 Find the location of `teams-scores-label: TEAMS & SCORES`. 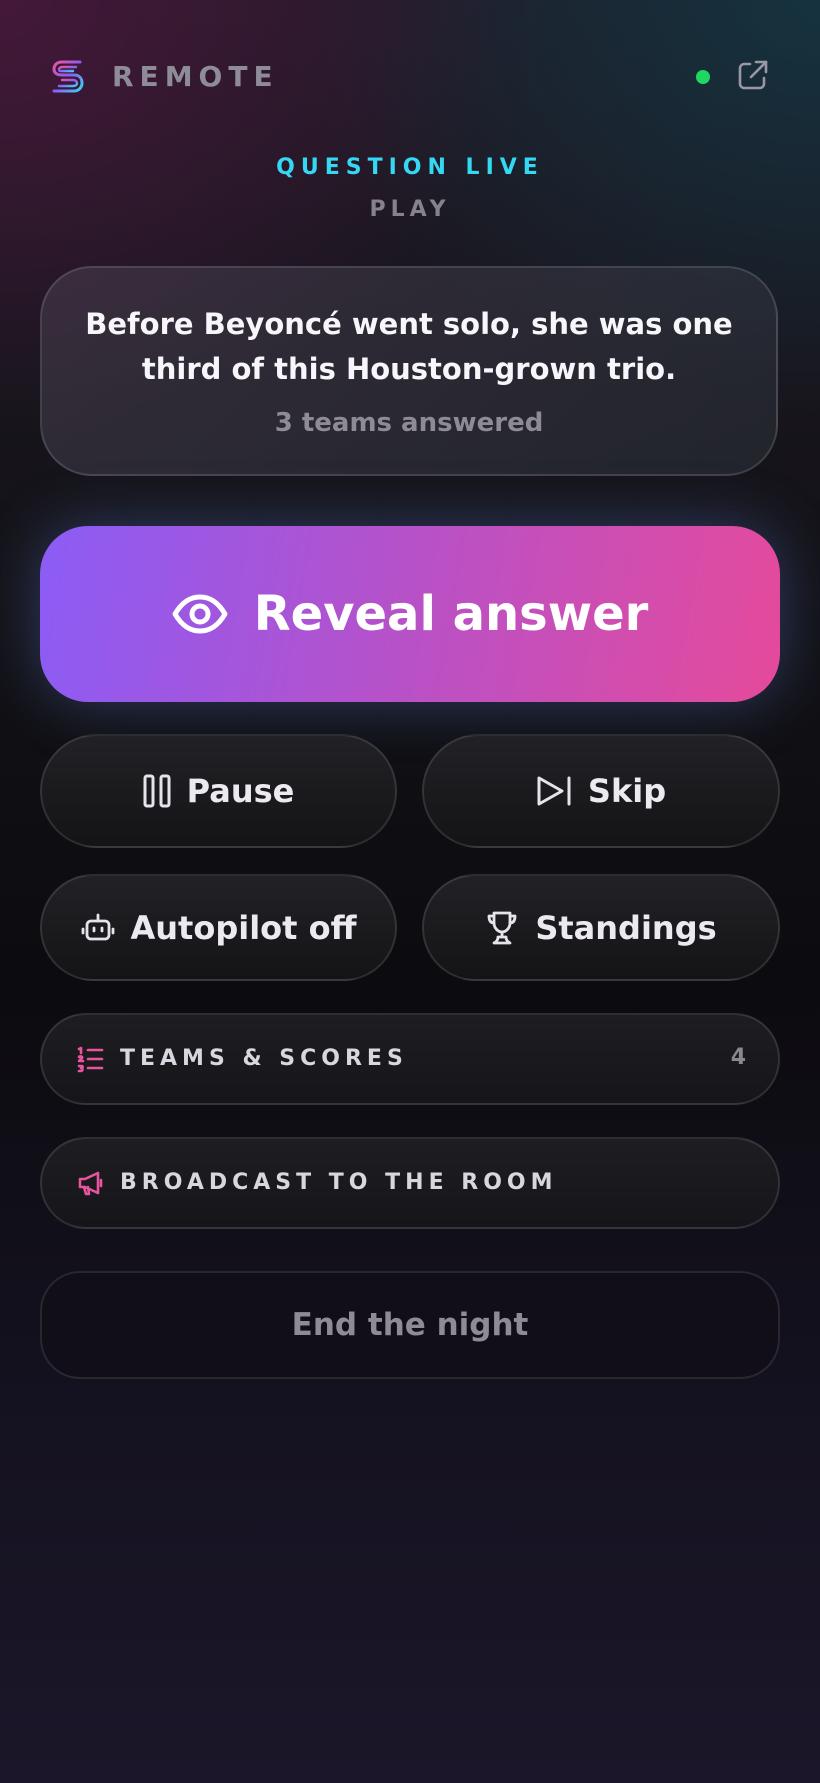

teams-scores-label: TEAMS & SCORES is located at coordinates (264, 1058).